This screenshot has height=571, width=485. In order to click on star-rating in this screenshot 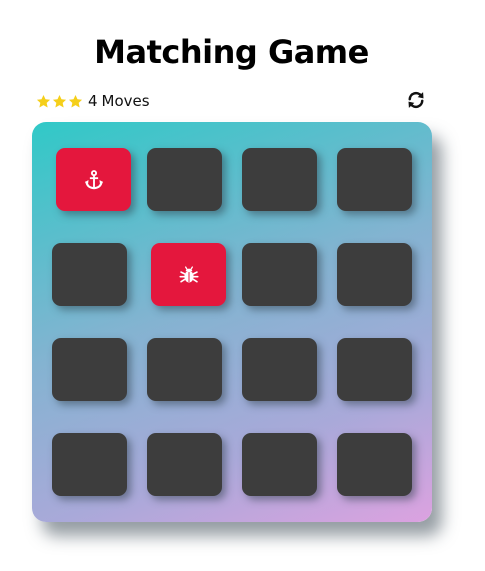, I will do `click(59, 101)`.